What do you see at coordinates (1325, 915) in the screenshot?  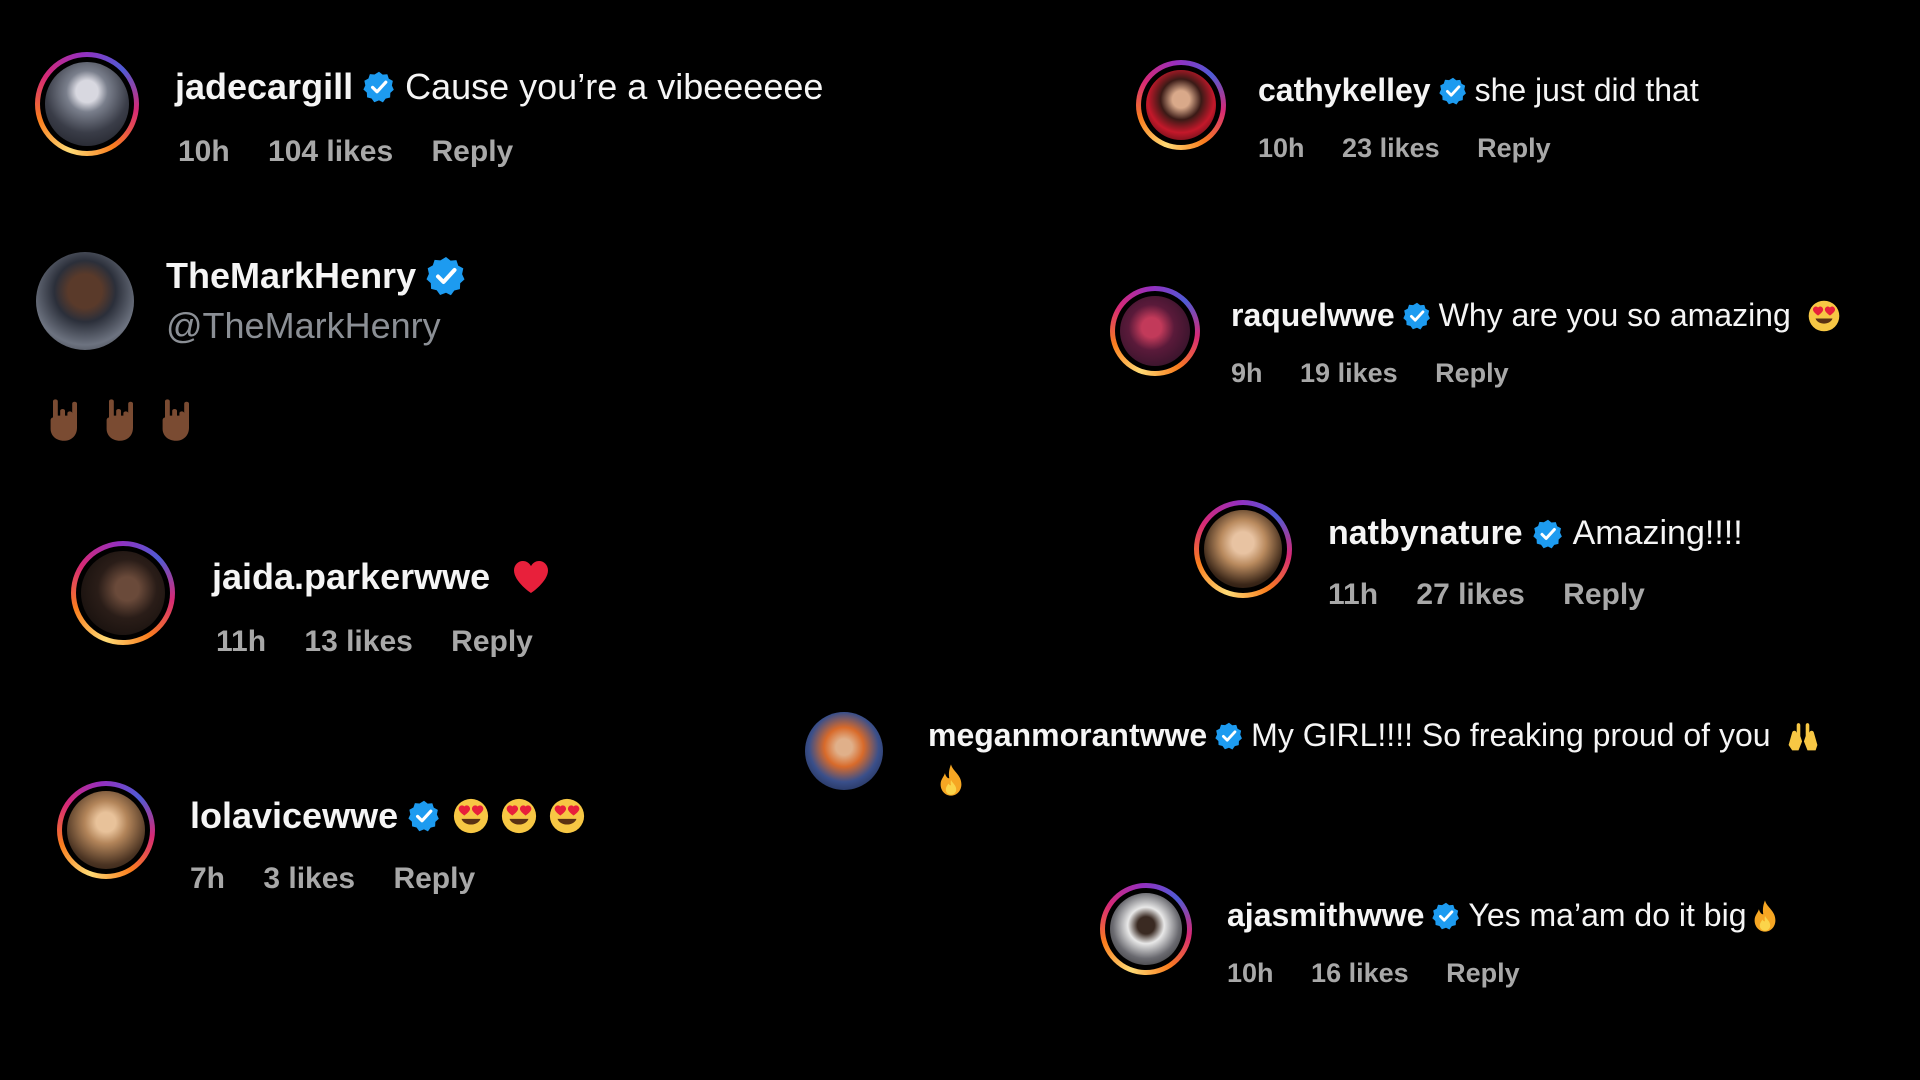 I see `username: ajasmithwwe` at bounding box center [1325, 915].